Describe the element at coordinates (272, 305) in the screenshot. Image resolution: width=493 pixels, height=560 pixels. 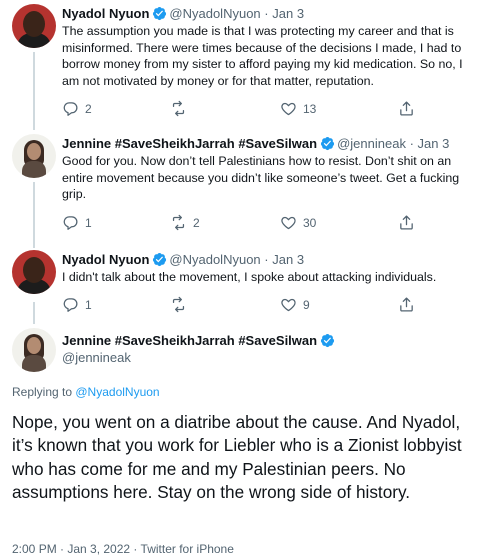
I see `tweet-actions: 1 9` at that location.